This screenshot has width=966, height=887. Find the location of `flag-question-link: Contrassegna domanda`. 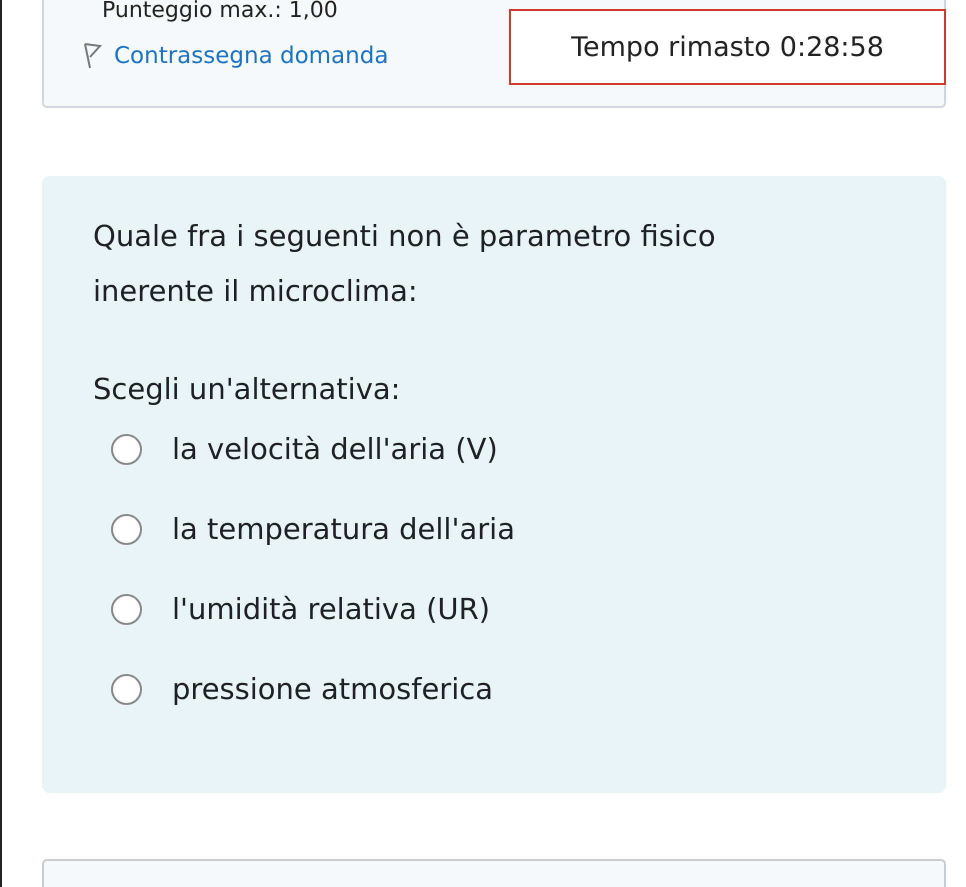

flag-question-link: Contrassegna domanda is located at coordinates (251, 56).